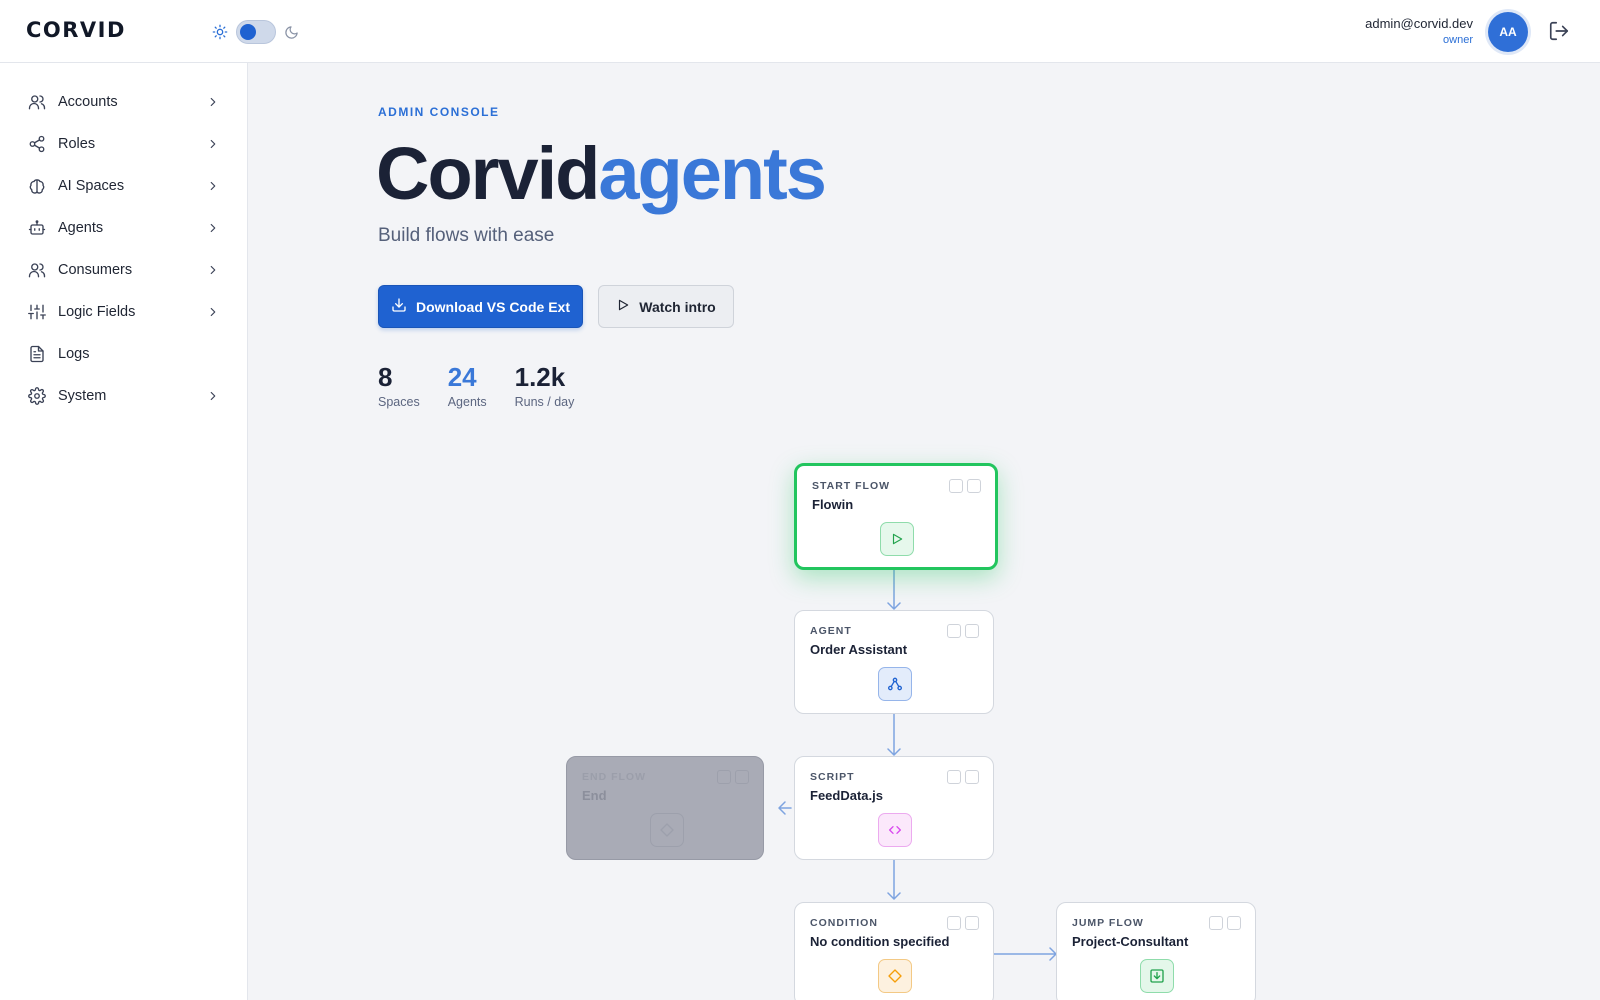 This screenshot has height=1000, width=1600. What do you see at coordinates (248, 32) in the screenshot?
I see `theme-switch-knob` at bounding box center [248, 32].